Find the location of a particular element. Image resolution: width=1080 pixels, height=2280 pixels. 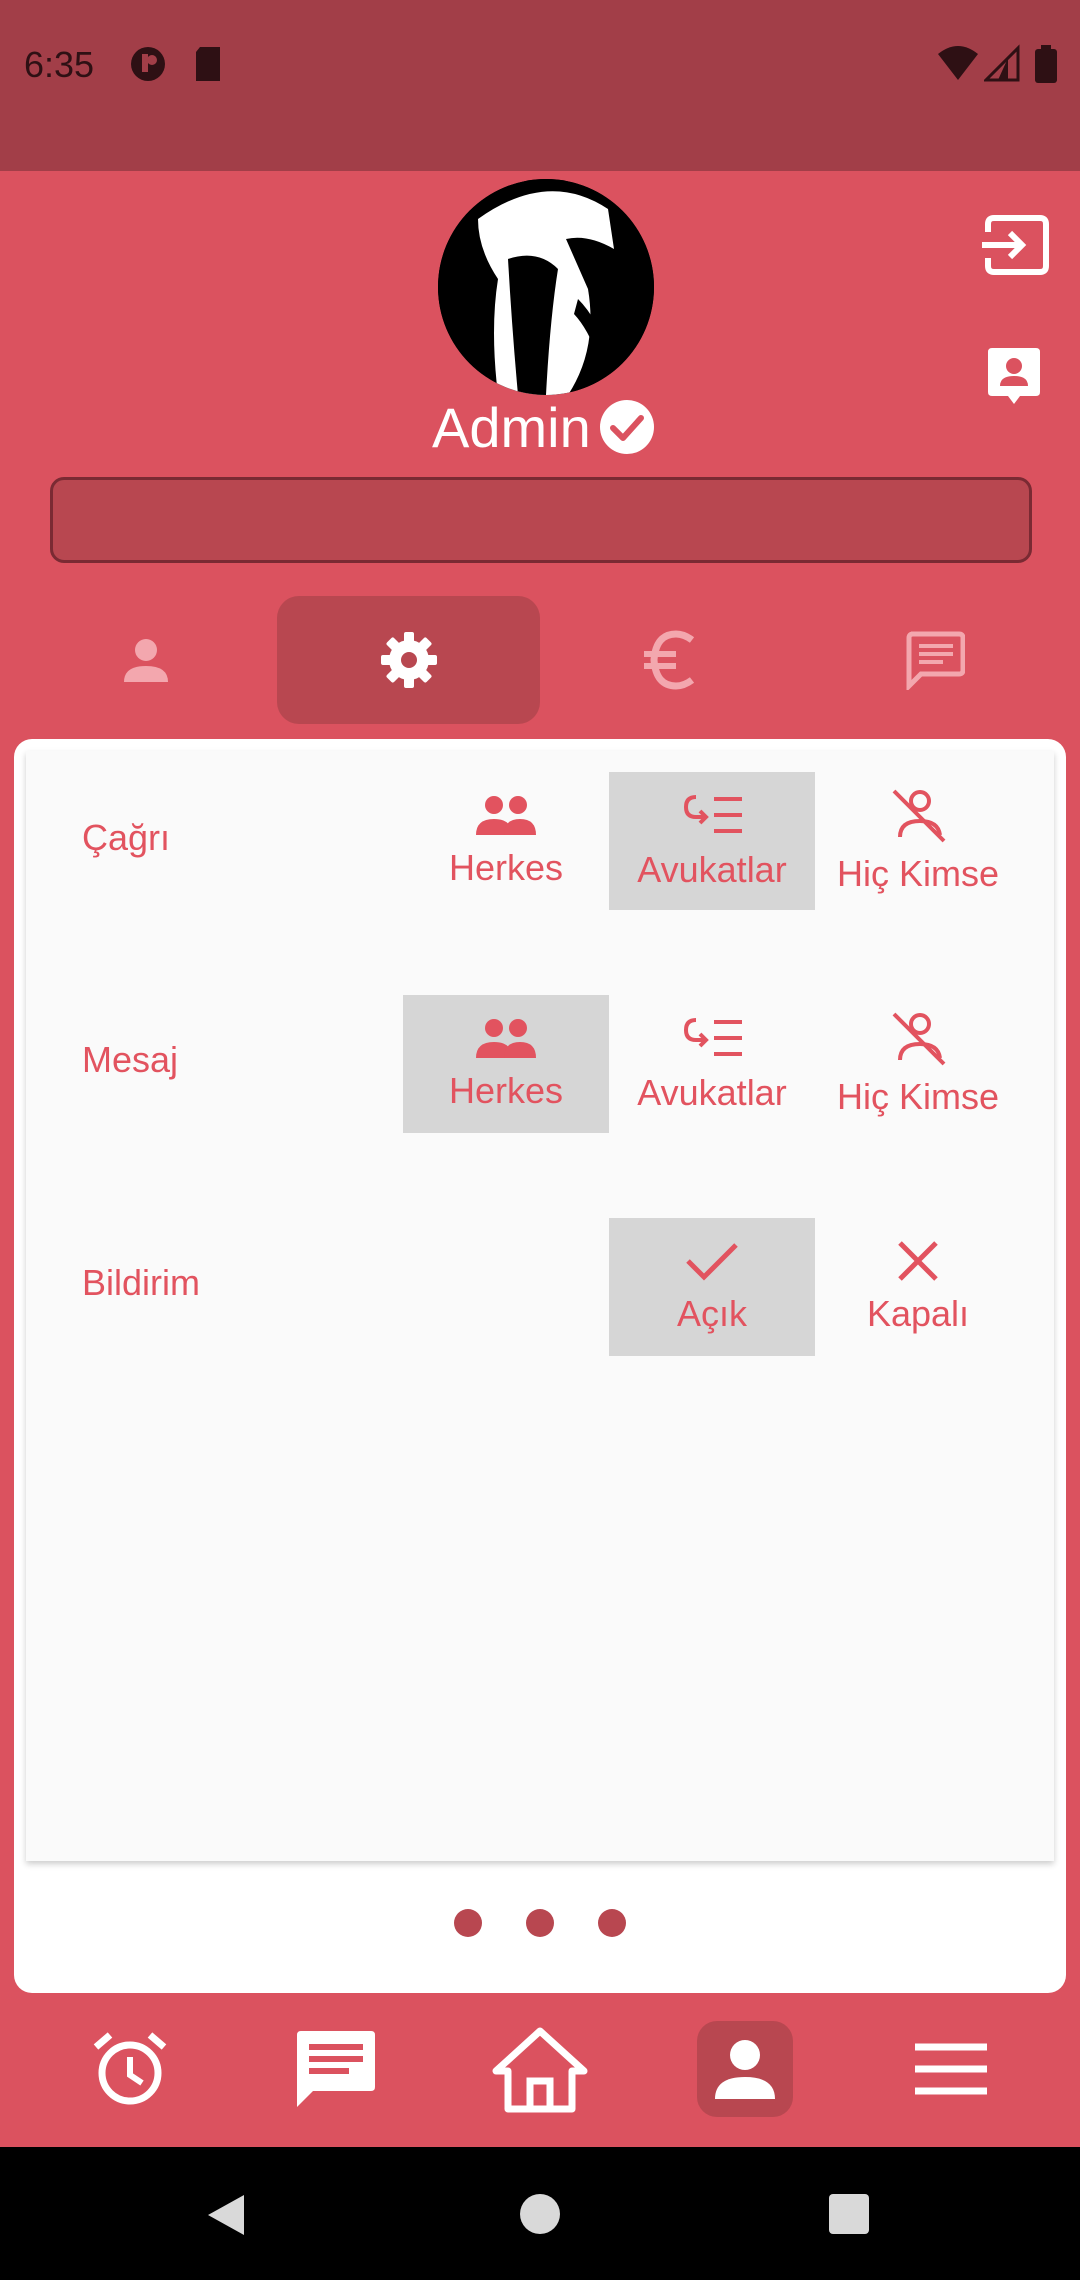

back-icon is located at coordinates (226, 2215).